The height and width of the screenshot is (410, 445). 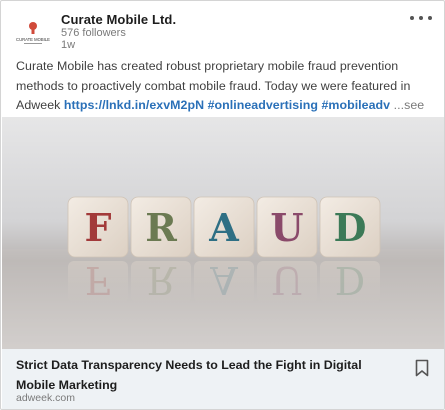 What do you see at coordinates (161, 227) in the screenshot?
I see `die-letter: R` at bounding box center [161, 227].